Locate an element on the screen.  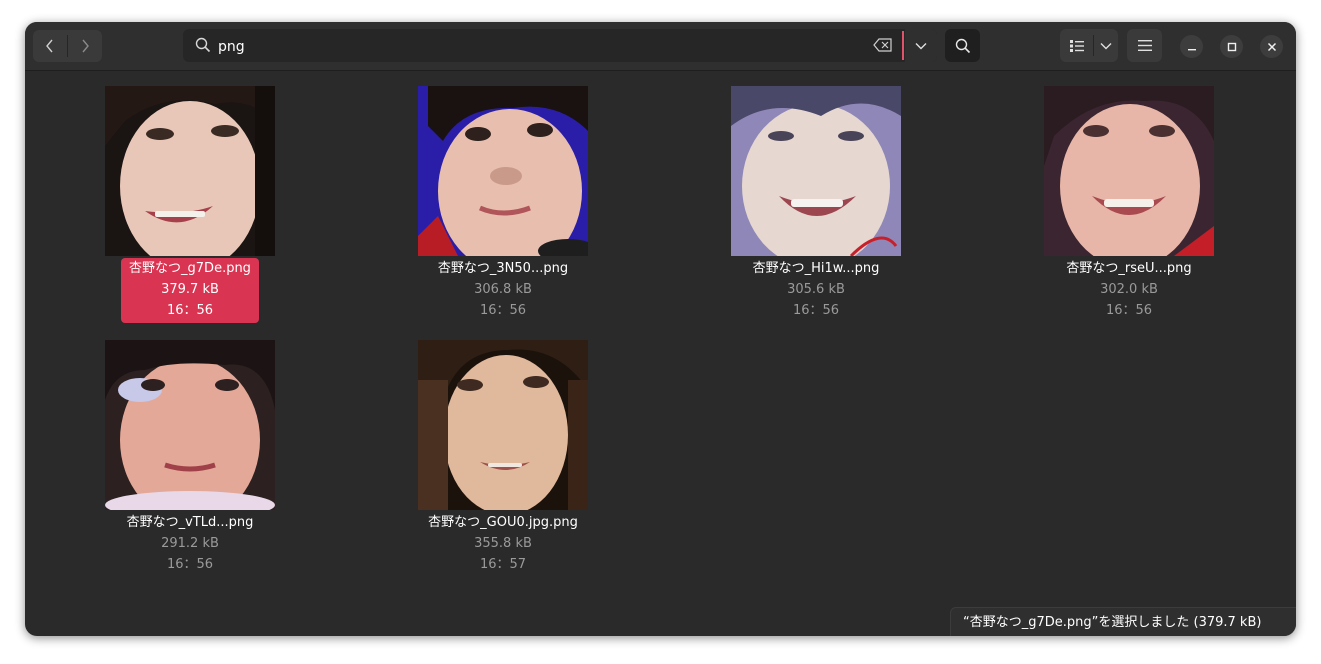
file-label: 杏野なつ_g7De.png 379.7 kB 16：56 is located at coordinates (190, 290).